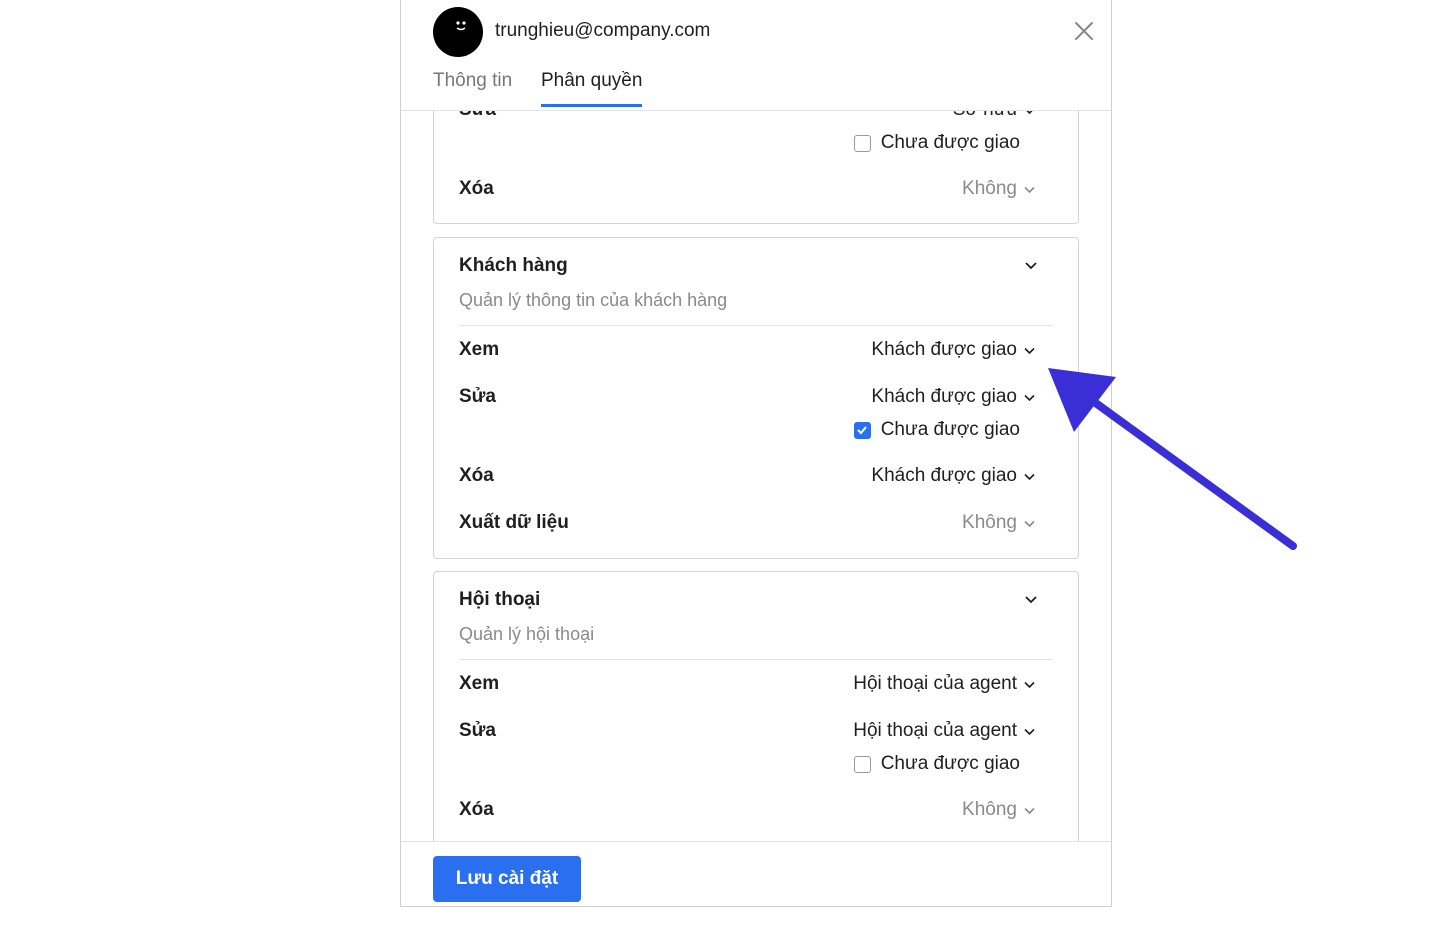 This screenshot has width=1440, height=927. What do you see at coordinates (513, 265) in the screenshot?
I see `card-title: Khách hàng` at bounding box center [513, 265].